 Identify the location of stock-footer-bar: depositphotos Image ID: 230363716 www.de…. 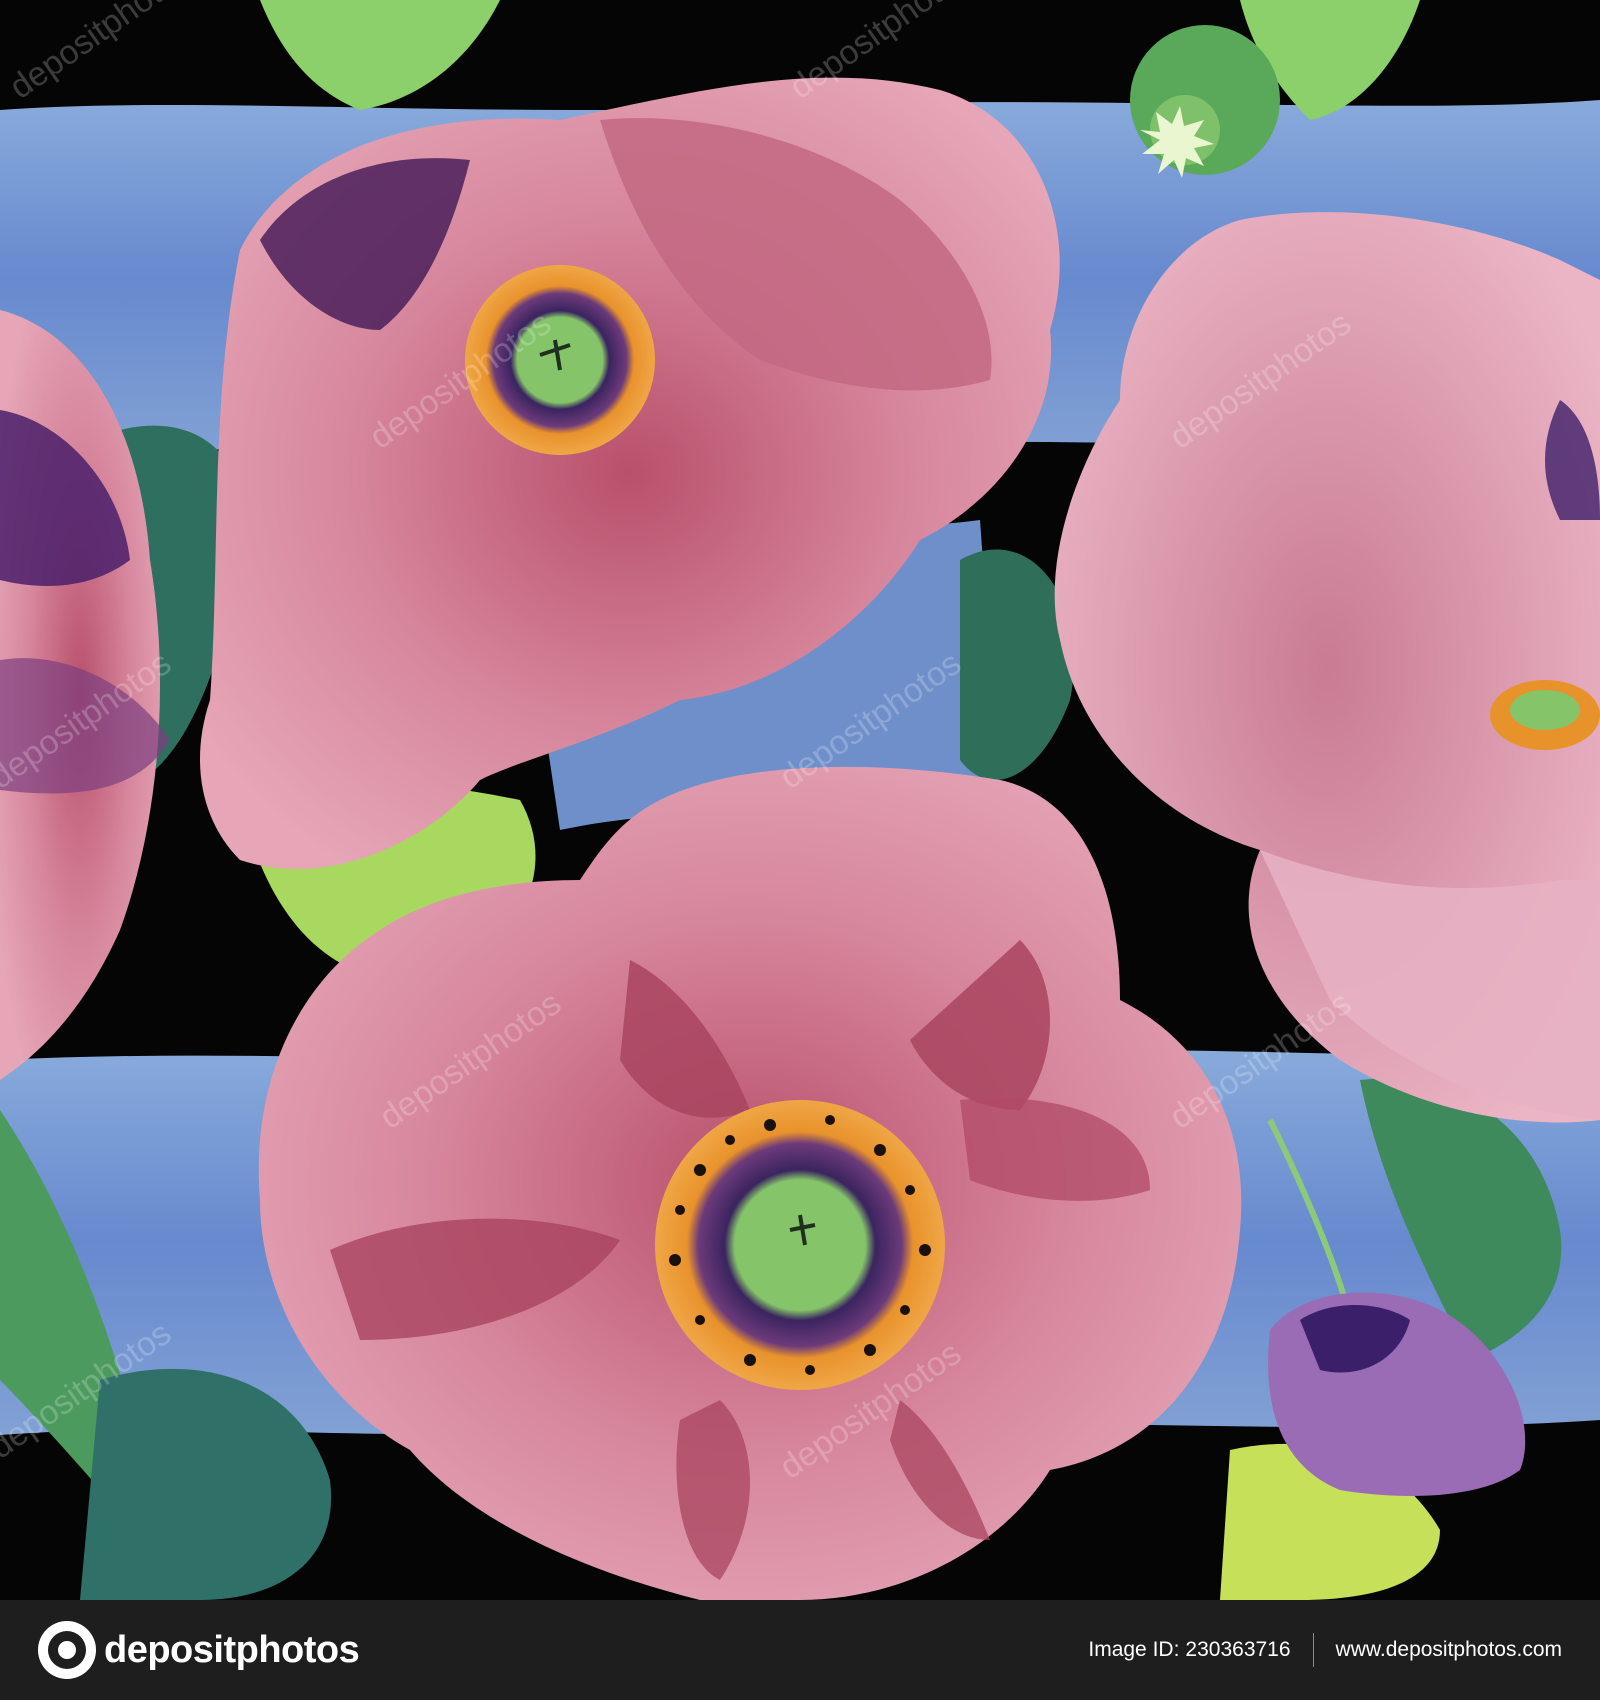
(800, 1650).